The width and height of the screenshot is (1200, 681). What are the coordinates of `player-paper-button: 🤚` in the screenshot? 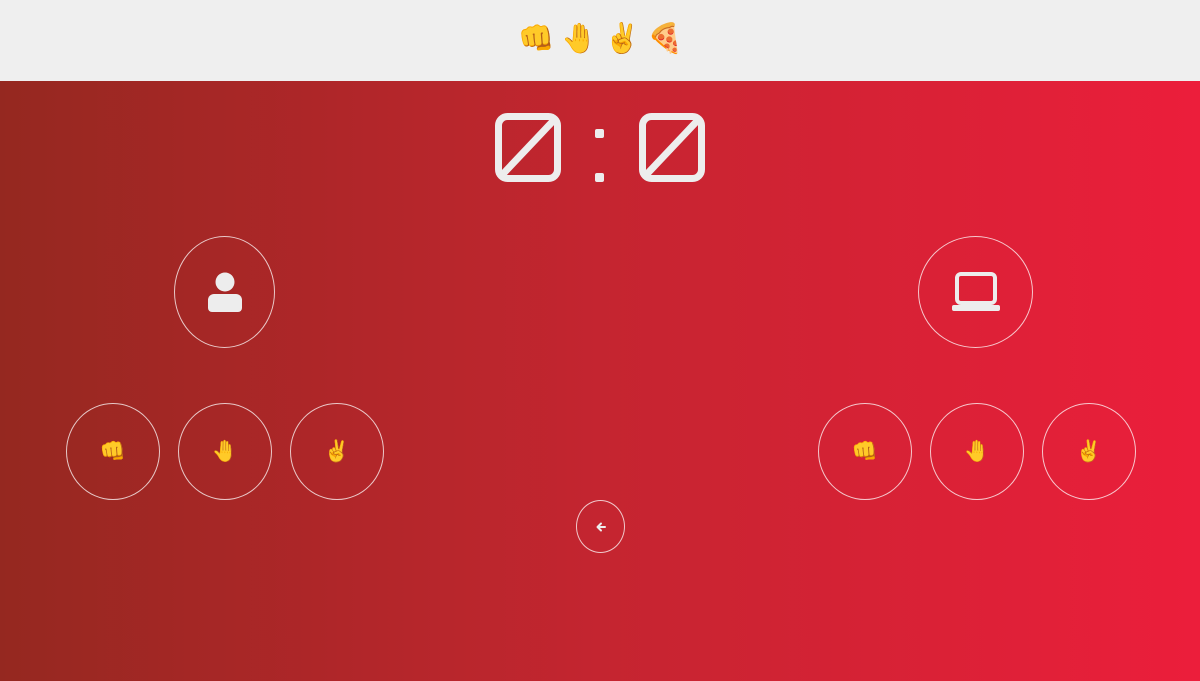 It's located at (225, 451).